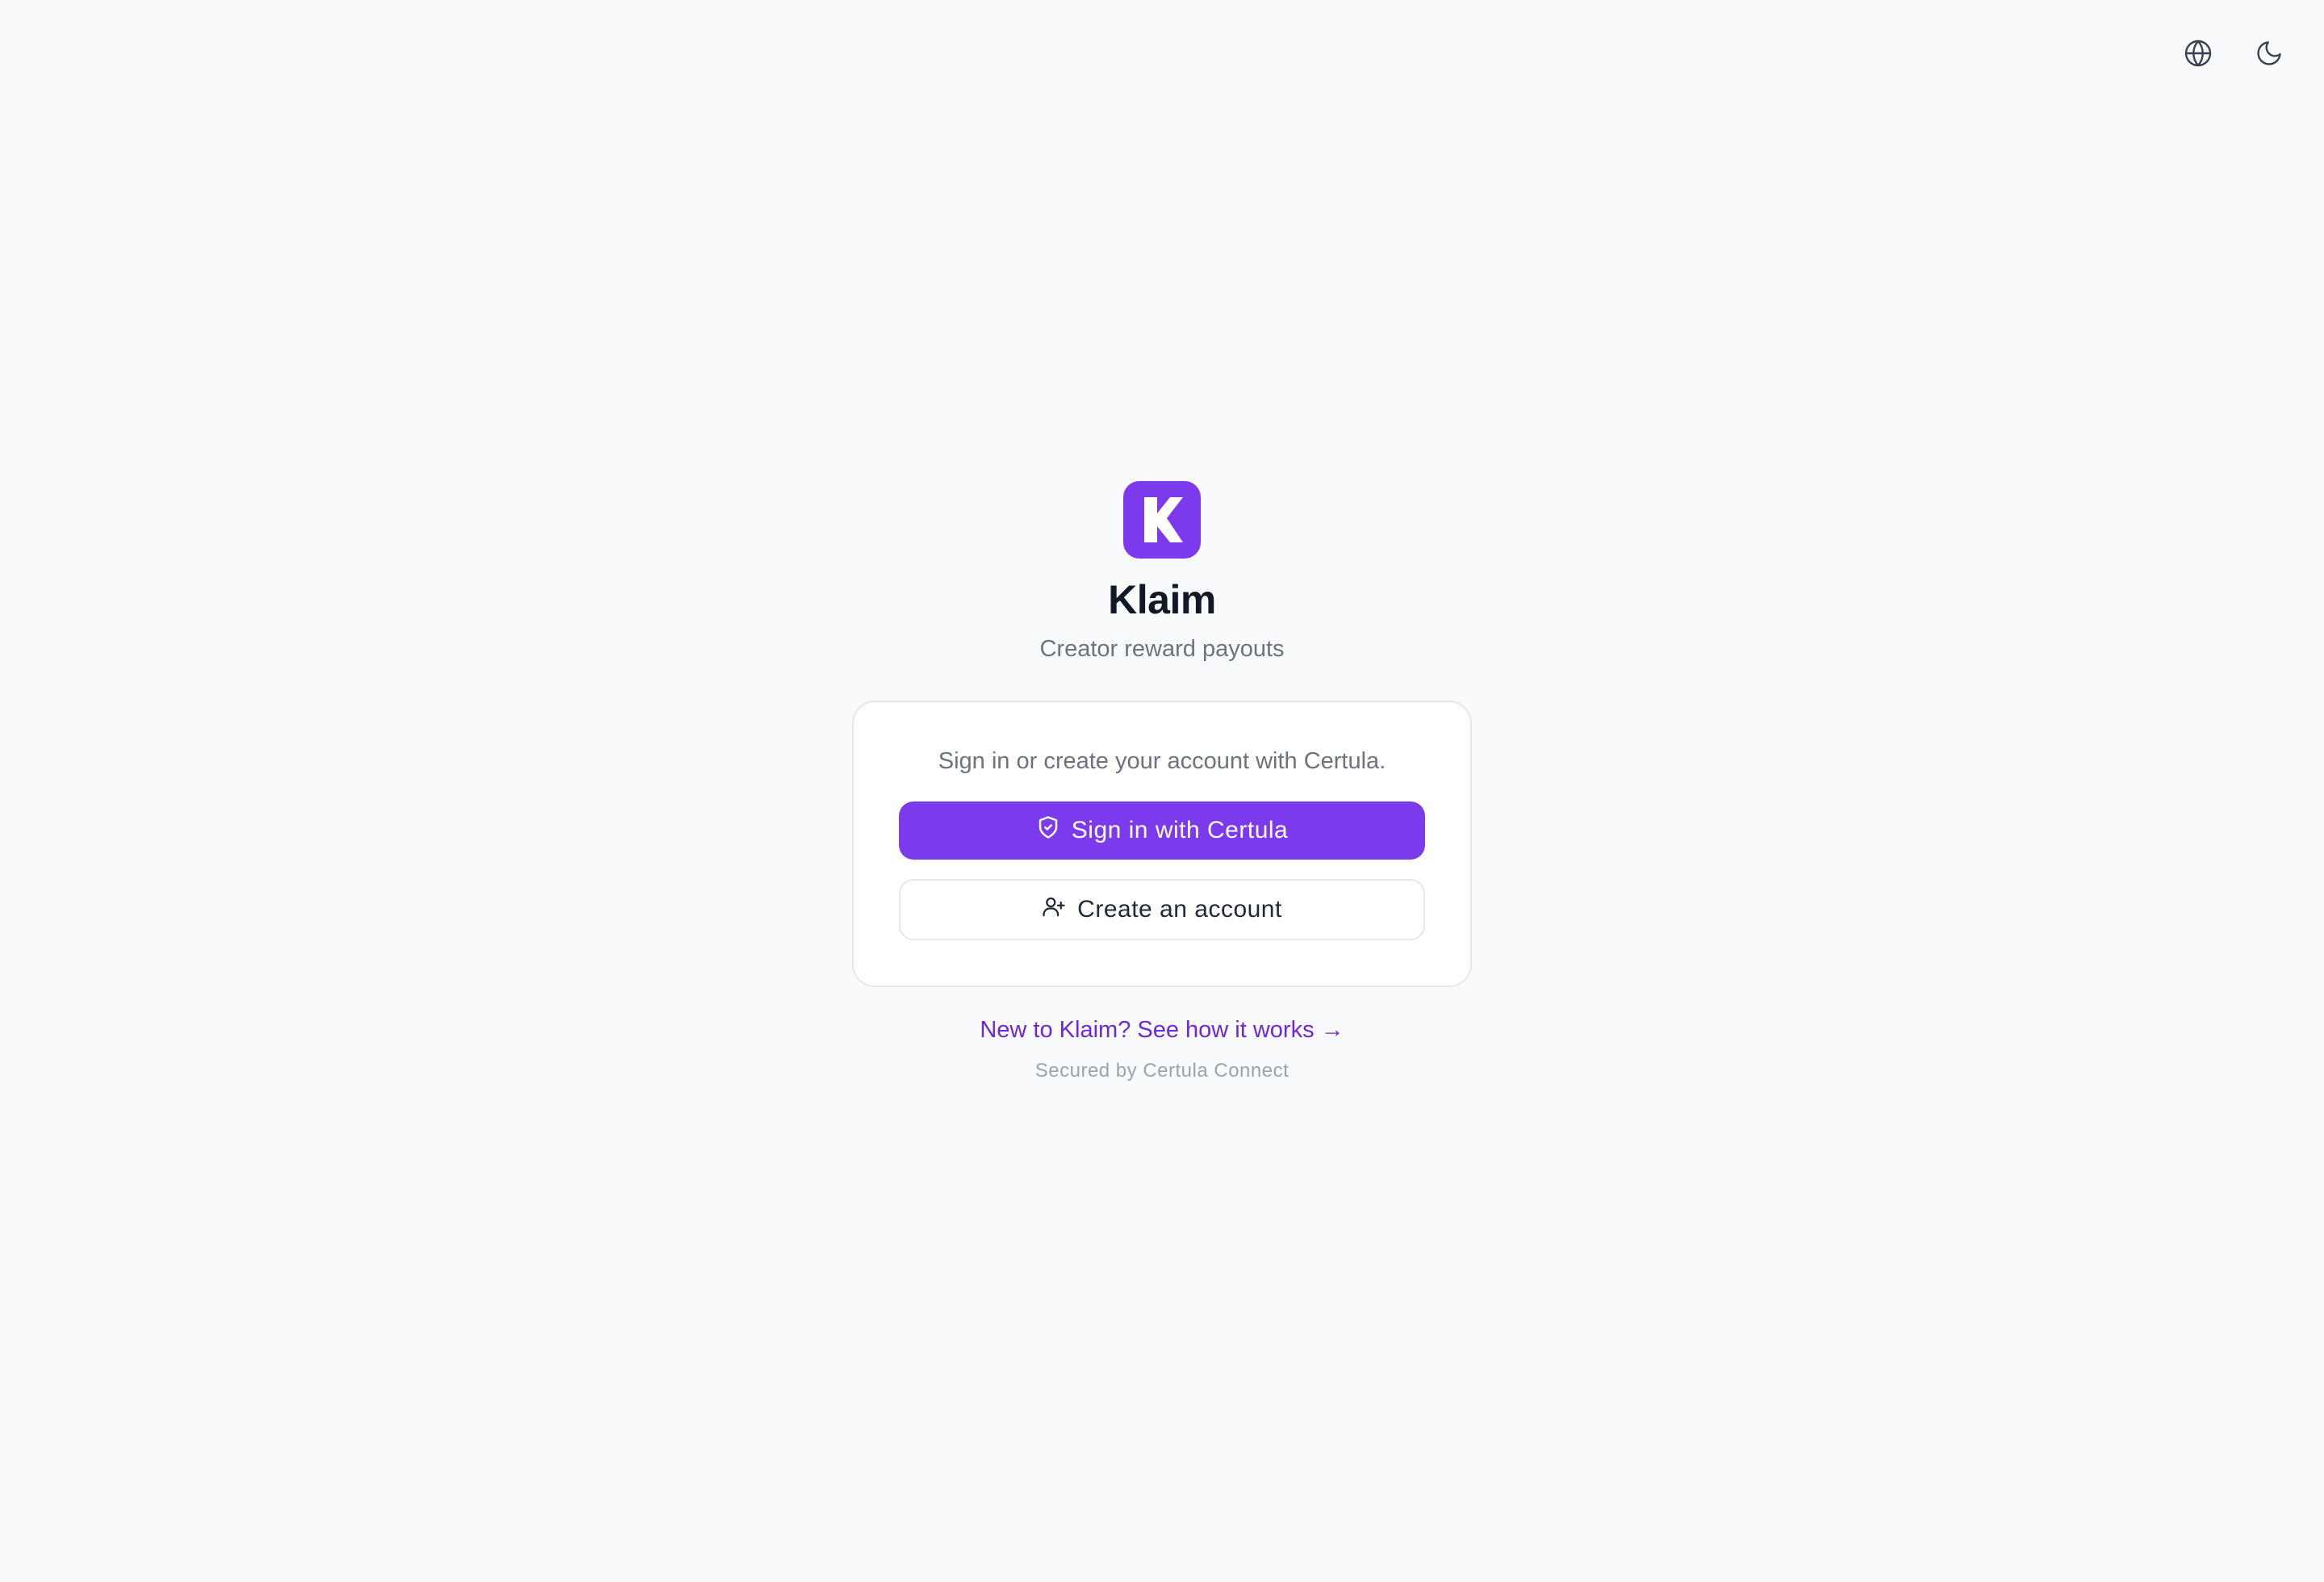  I want to click on brand-tagline: Creator reward payouts, so click(1162, 649).